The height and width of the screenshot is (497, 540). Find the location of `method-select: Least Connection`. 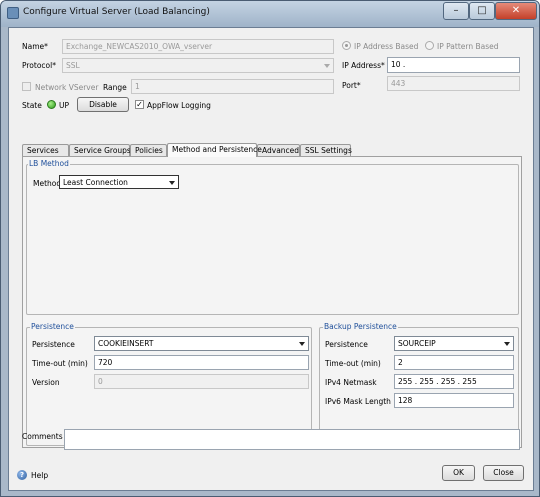

method-select: Least Connection is located at coordinates (119, 182).